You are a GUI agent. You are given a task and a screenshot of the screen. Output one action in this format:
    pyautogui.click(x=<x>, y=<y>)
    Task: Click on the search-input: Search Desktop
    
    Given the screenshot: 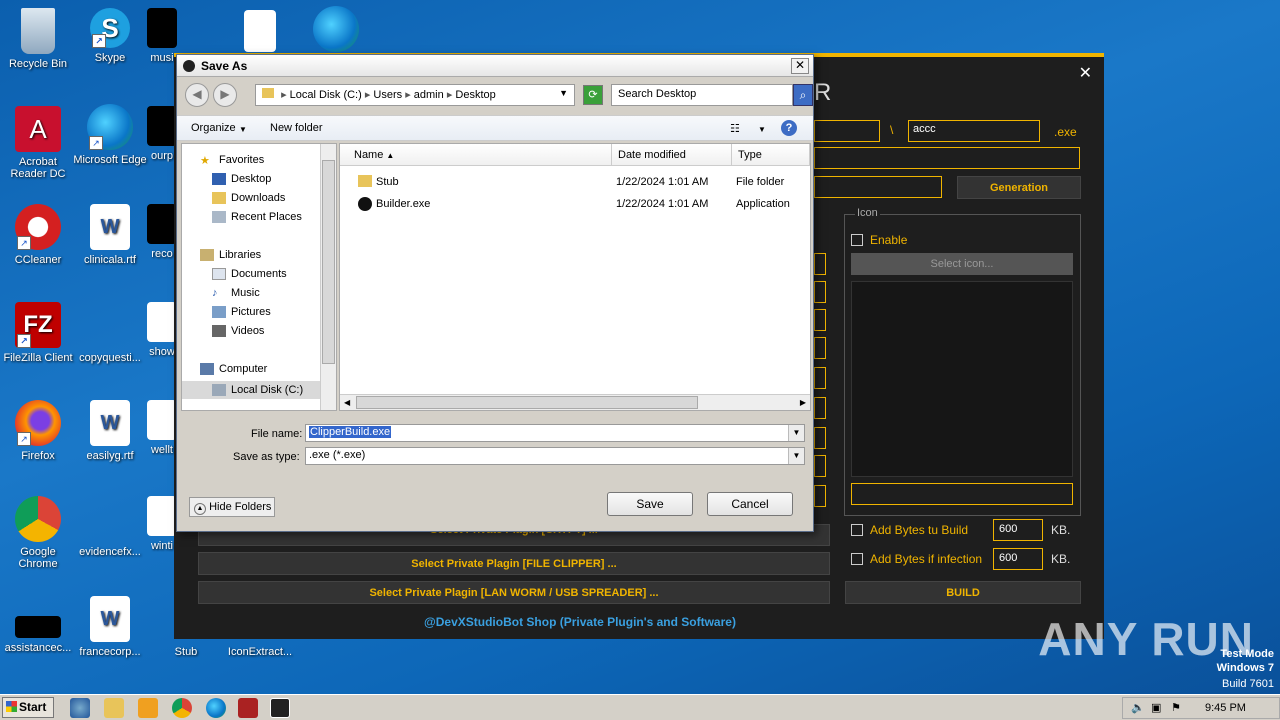 What is the action you would take?
    pyautogui.click(x=702, y=95)
    